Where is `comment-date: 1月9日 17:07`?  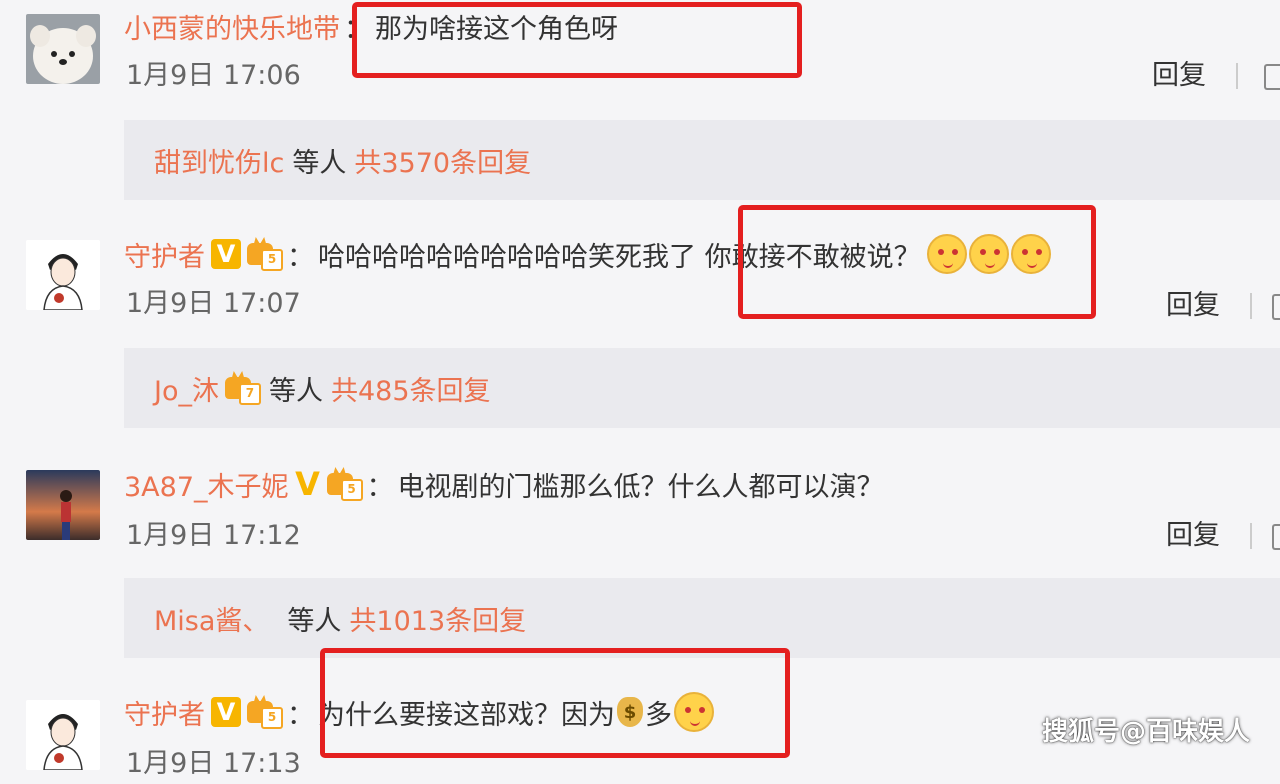 comment-date: 1月9日 17:07 is located at coordinates (213, 303).